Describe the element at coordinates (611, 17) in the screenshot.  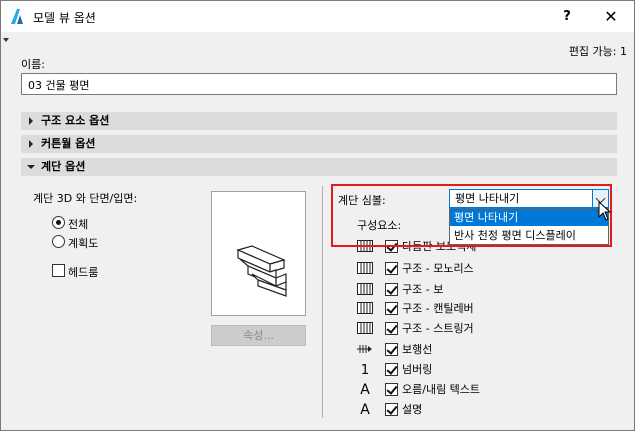
I see `close-button: ✕` at that location.